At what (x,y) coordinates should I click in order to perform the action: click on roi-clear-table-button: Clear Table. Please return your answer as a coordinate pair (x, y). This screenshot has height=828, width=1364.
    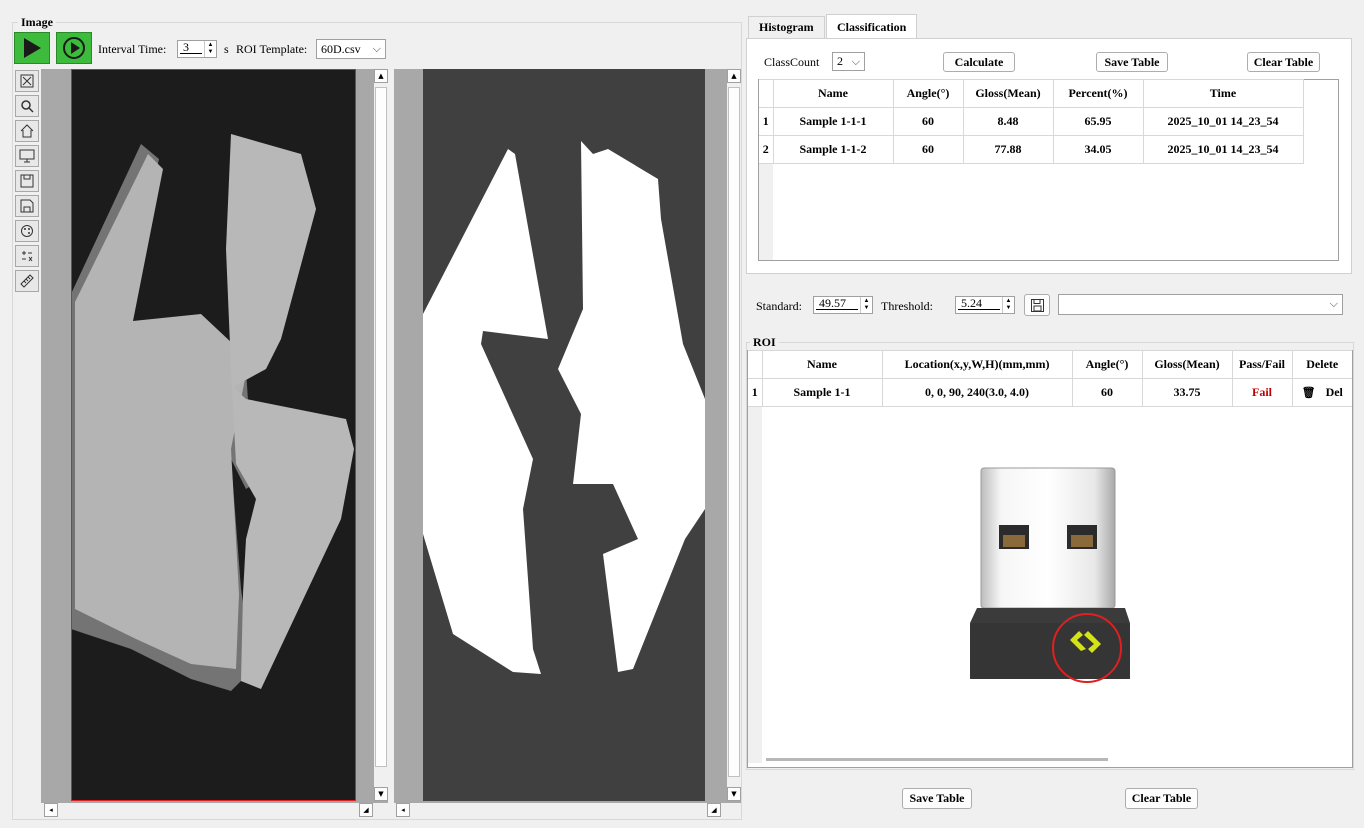
    Looking at the image, I should click on (1161, 798).